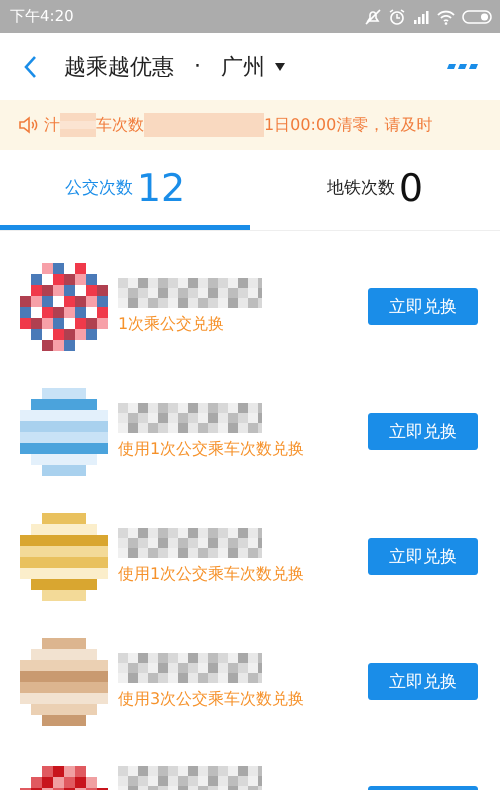 The image size is (500, 790). Describe the element at coordinates (462, 66) in the screenshot. I see `more-icon` at that location.